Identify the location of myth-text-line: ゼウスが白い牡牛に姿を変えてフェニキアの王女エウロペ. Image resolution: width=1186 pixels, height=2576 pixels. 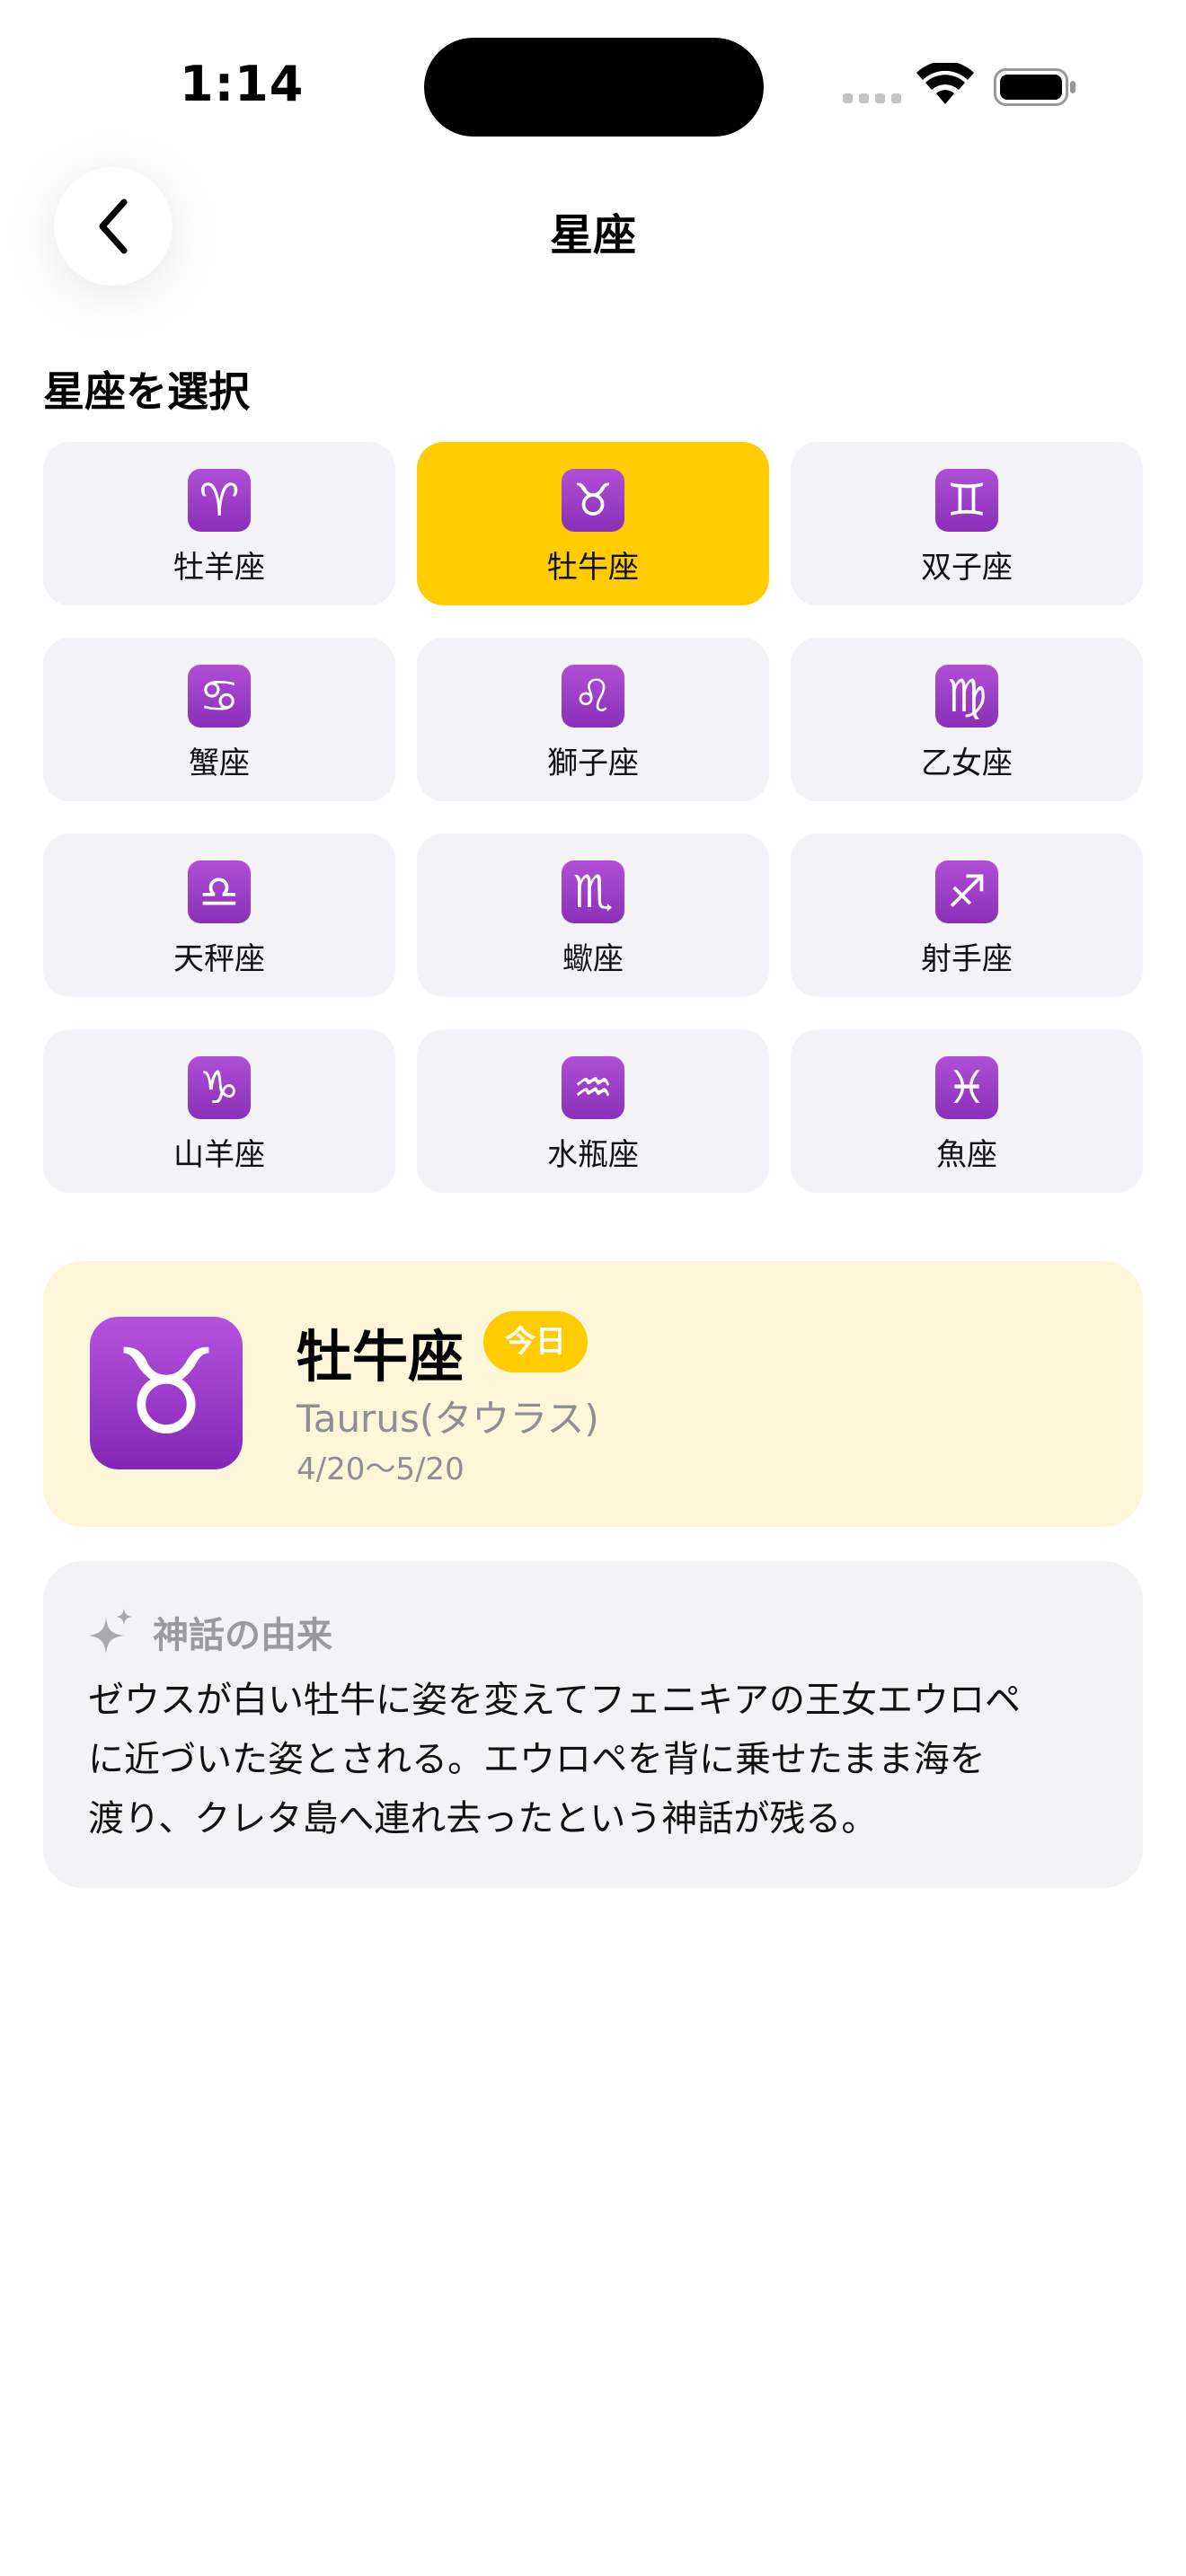
(554, 1700).